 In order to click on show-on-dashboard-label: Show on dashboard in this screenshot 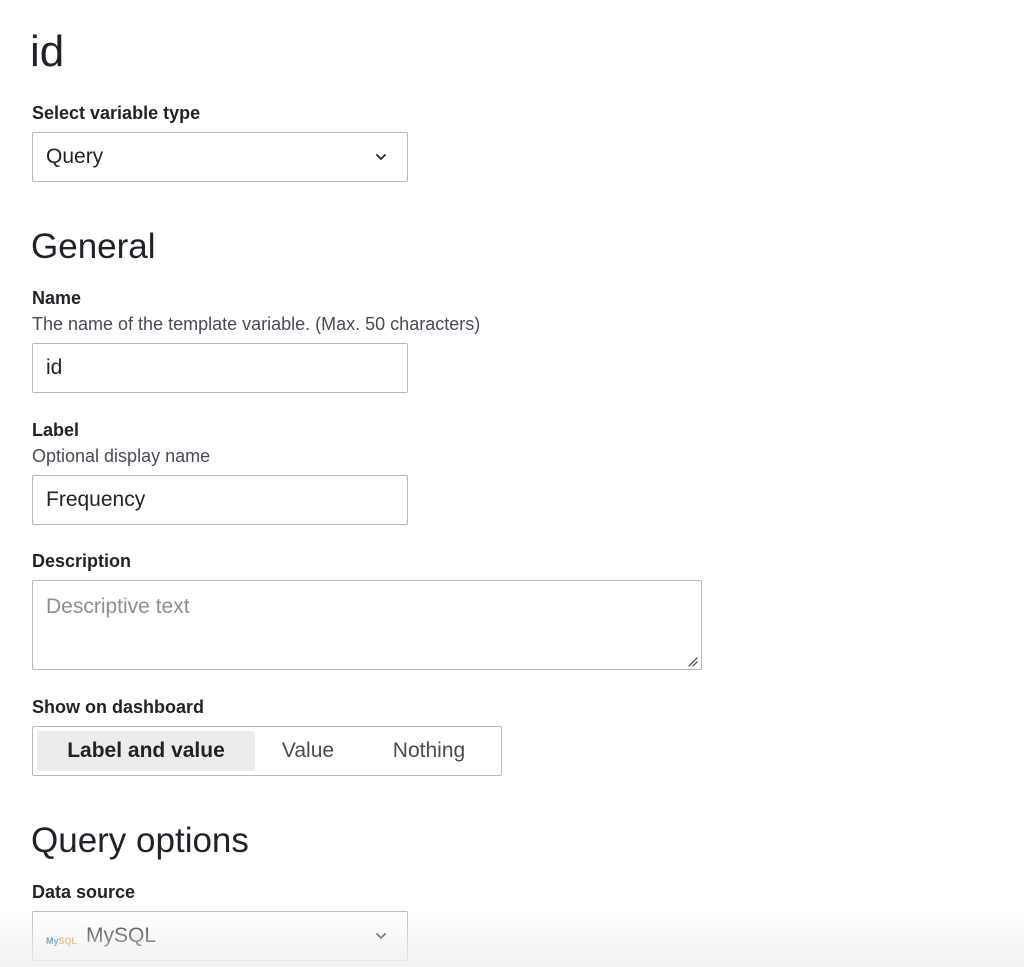, I will do `click(118, 707)`.